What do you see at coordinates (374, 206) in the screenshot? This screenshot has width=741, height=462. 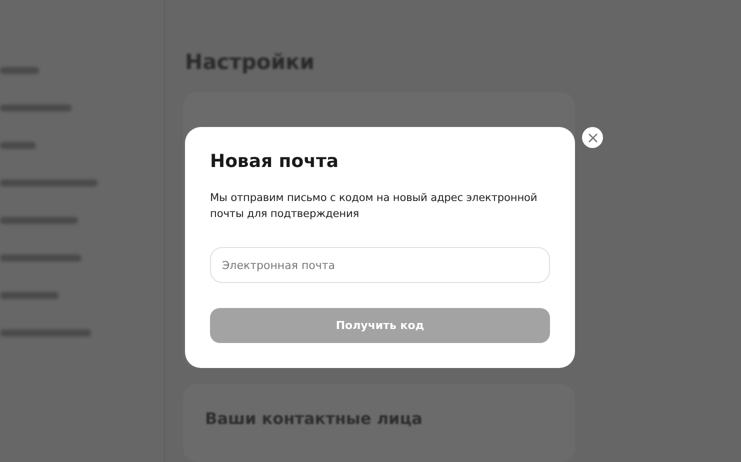 I see `dialog-description: Мы отправим письмо с кодом на новый адрес электронной почты для подтверждения` at bounding box center [374, 206].